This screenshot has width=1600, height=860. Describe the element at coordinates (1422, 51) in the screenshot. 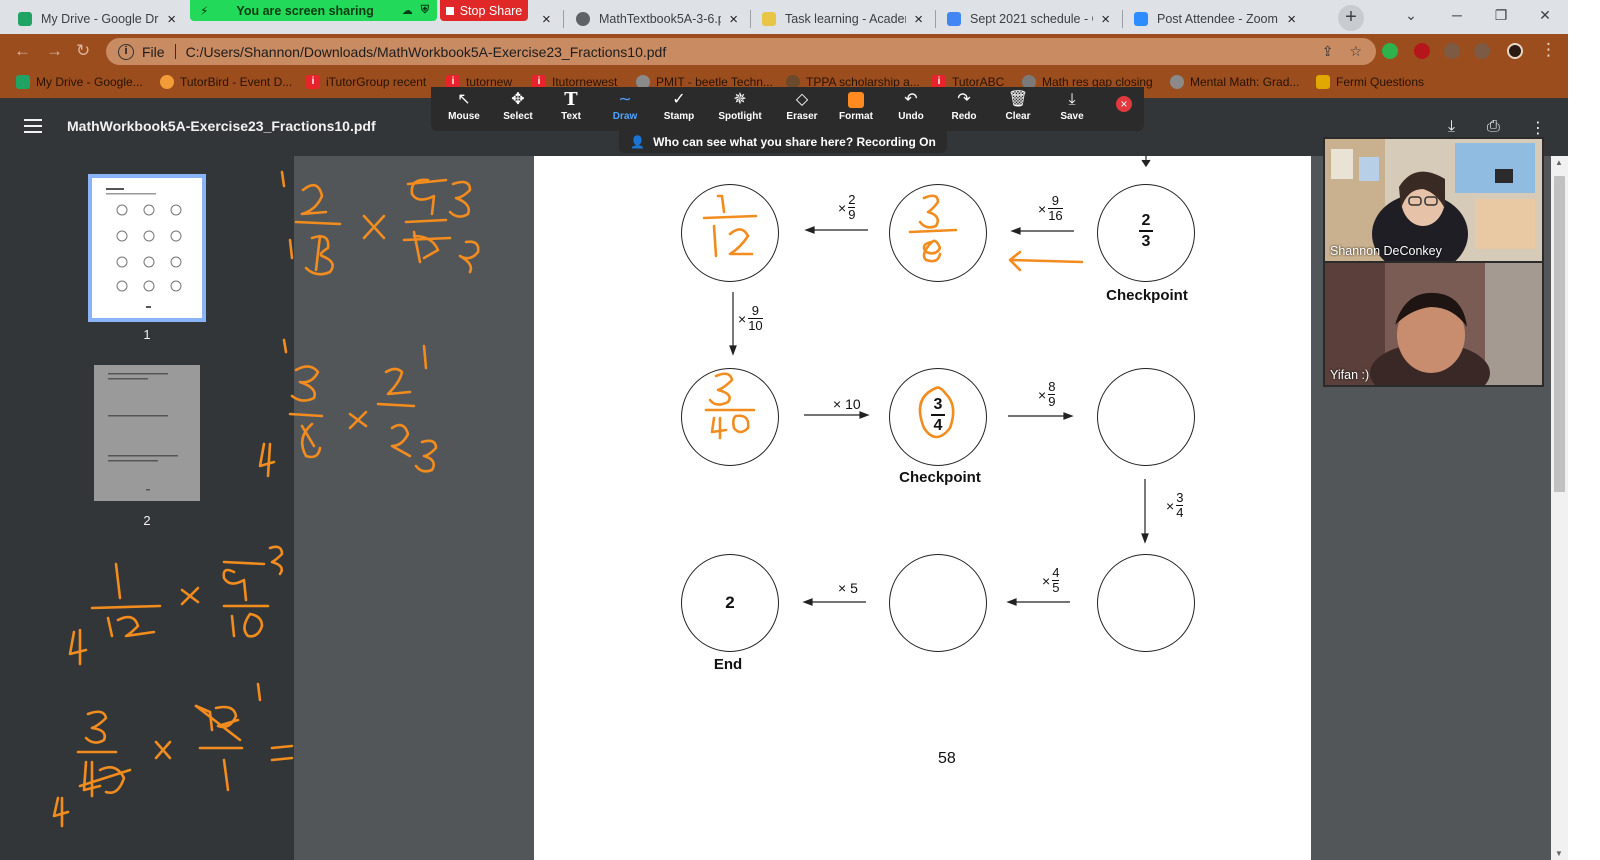

I see `ublock-icon` at that location.